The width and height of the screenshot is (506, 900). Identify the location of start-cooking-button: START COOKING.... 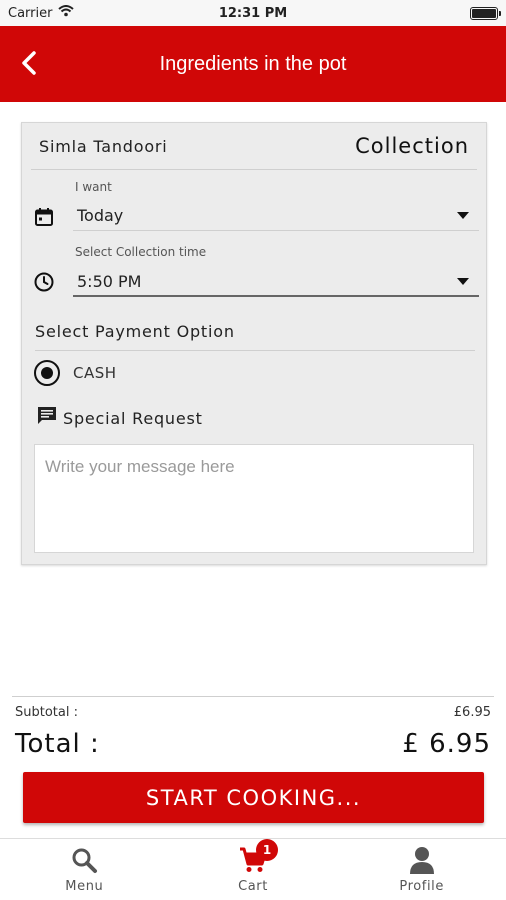
(253, 797).